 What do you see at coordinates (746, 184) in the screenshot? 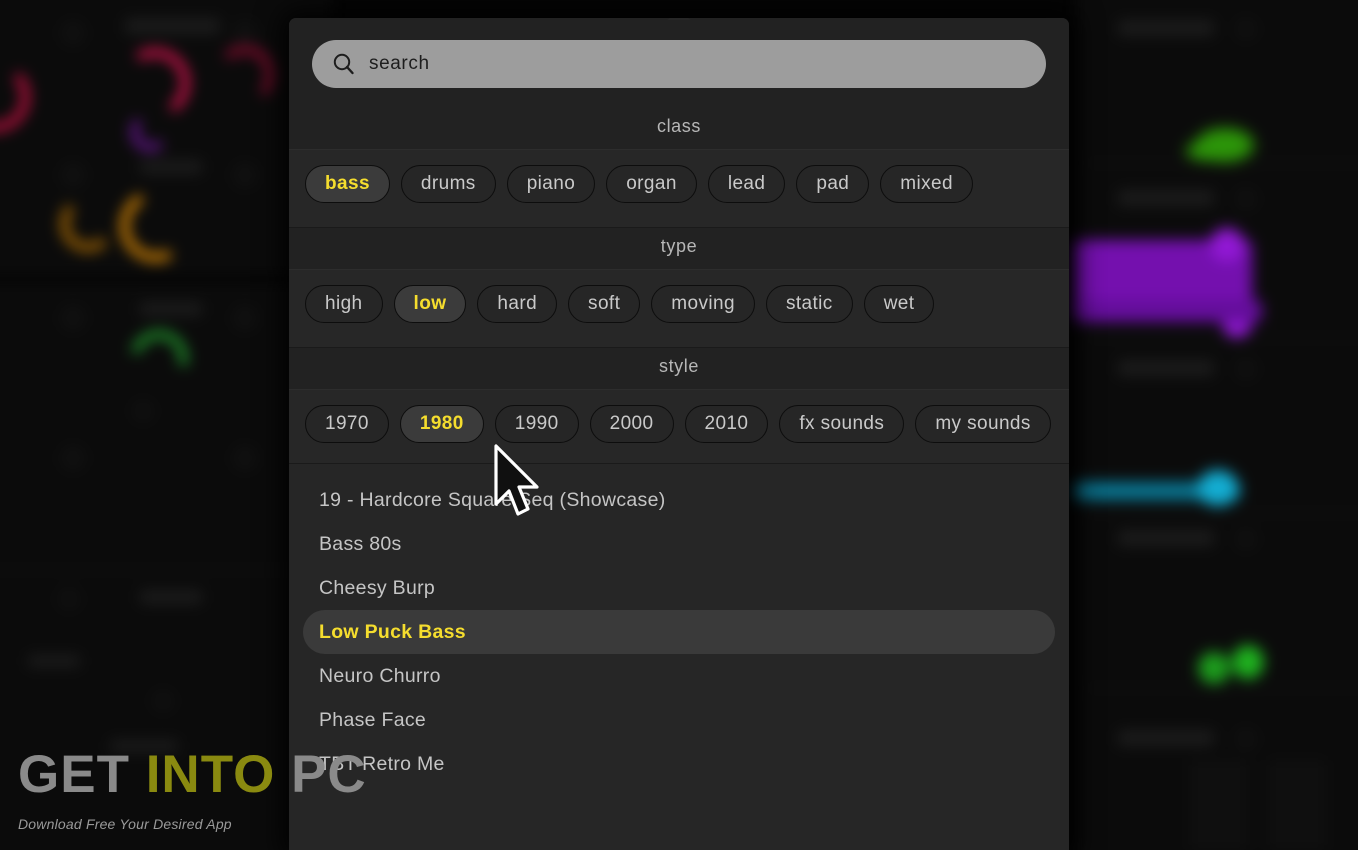
I see `filter-pill-lead: lead` at bounding box center [746, 184].